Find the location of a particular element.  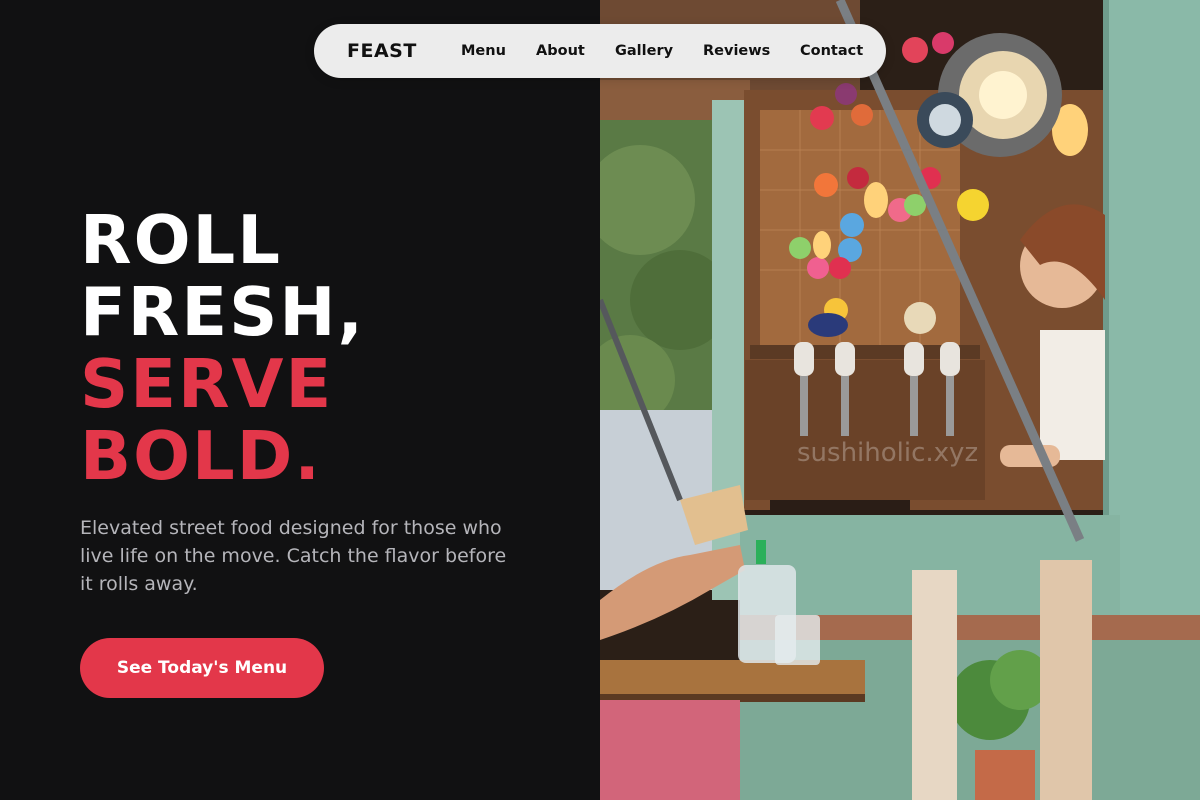

hero-title-line-4: BOLD. is located at coordinates (201, 456).